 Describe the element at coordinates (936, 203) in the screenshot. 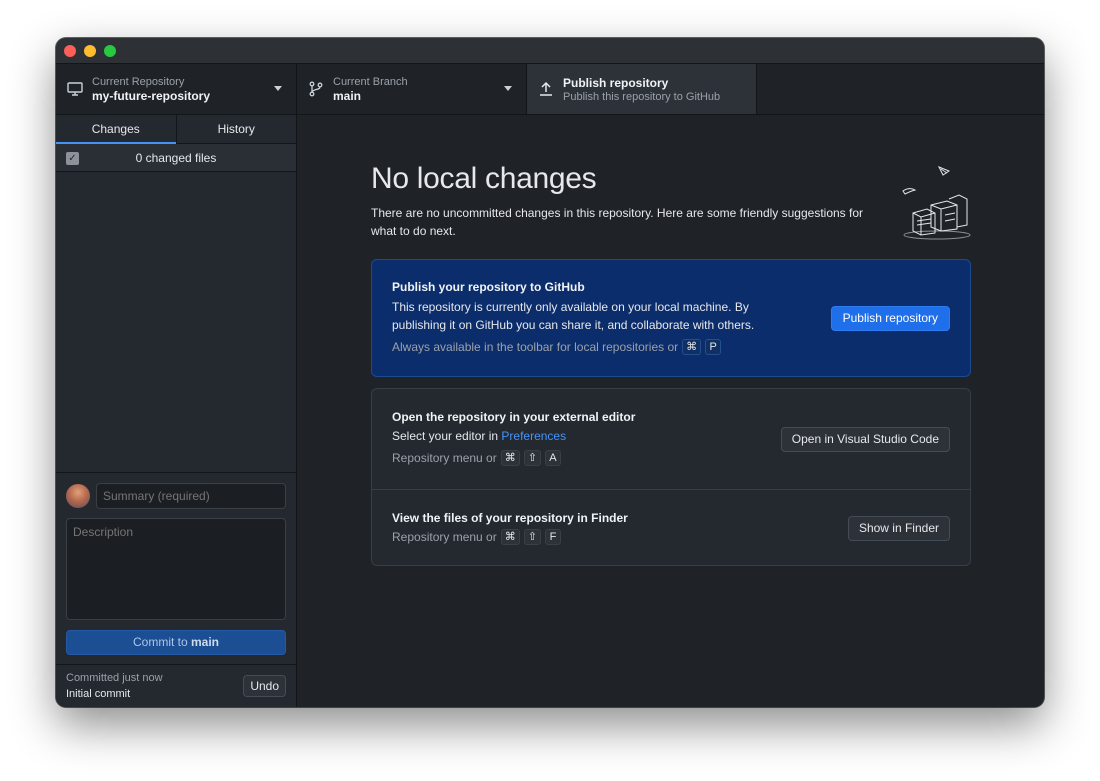

I see `empty-state-illustration` at that location.